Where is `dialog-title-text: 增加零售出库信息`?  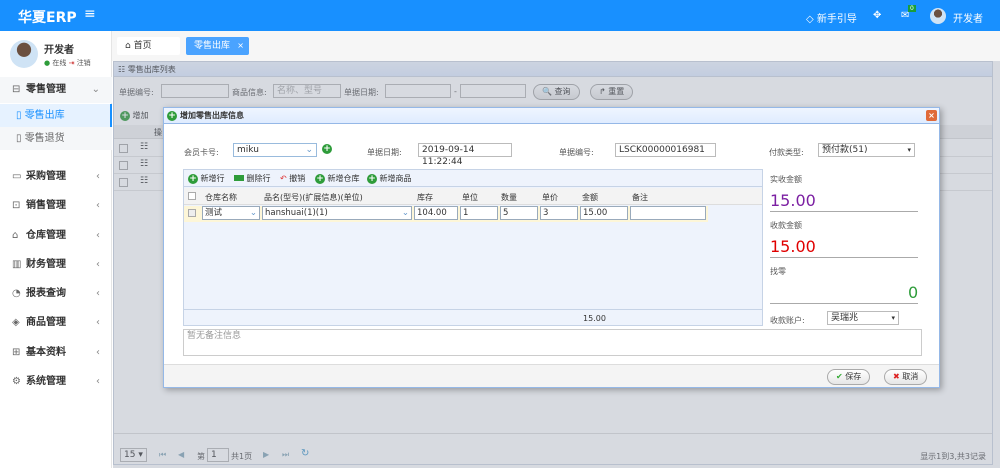 dialog-title-text: 增加零售出库信息 is located at coordinates (212, 115).